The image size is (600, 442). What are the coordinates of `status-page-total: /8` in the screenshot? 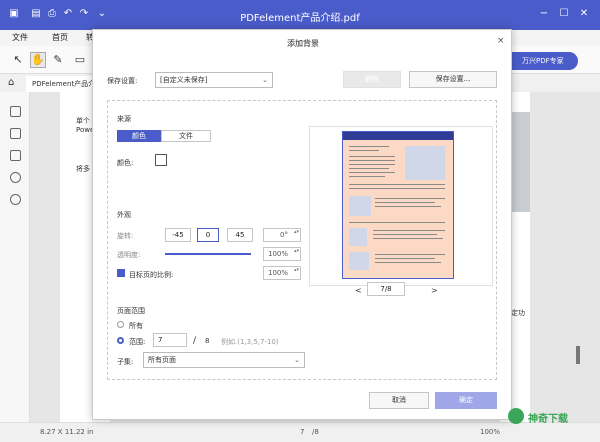 It's located at (315, 432).